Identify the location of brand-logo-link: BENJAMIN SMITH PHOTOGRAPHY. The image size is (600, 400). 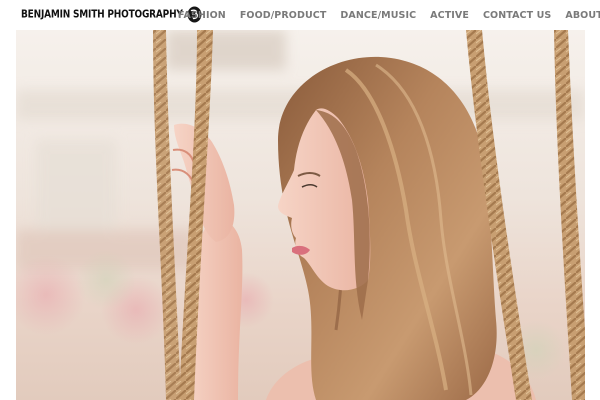
(111, 14).